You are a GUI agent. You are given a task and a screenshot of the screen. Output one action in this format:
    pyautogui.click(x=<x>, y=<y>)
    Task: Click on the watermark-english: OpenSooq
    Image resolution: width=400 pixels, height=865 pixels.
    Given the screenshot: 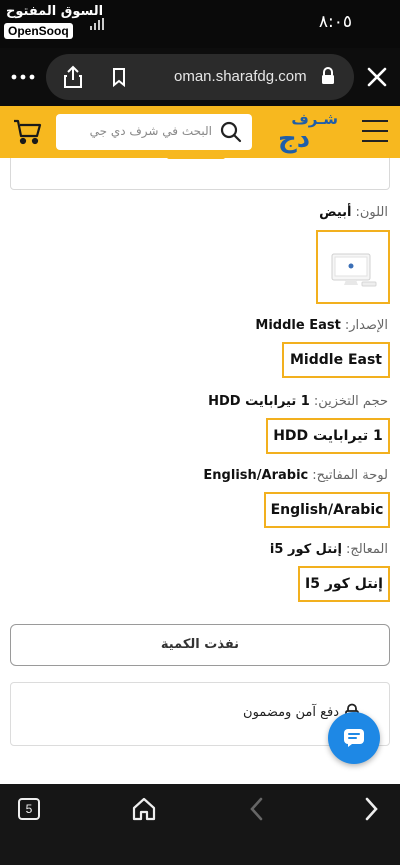 What is the action you would take?
    pyautogui.click(x=38, y=31)
    